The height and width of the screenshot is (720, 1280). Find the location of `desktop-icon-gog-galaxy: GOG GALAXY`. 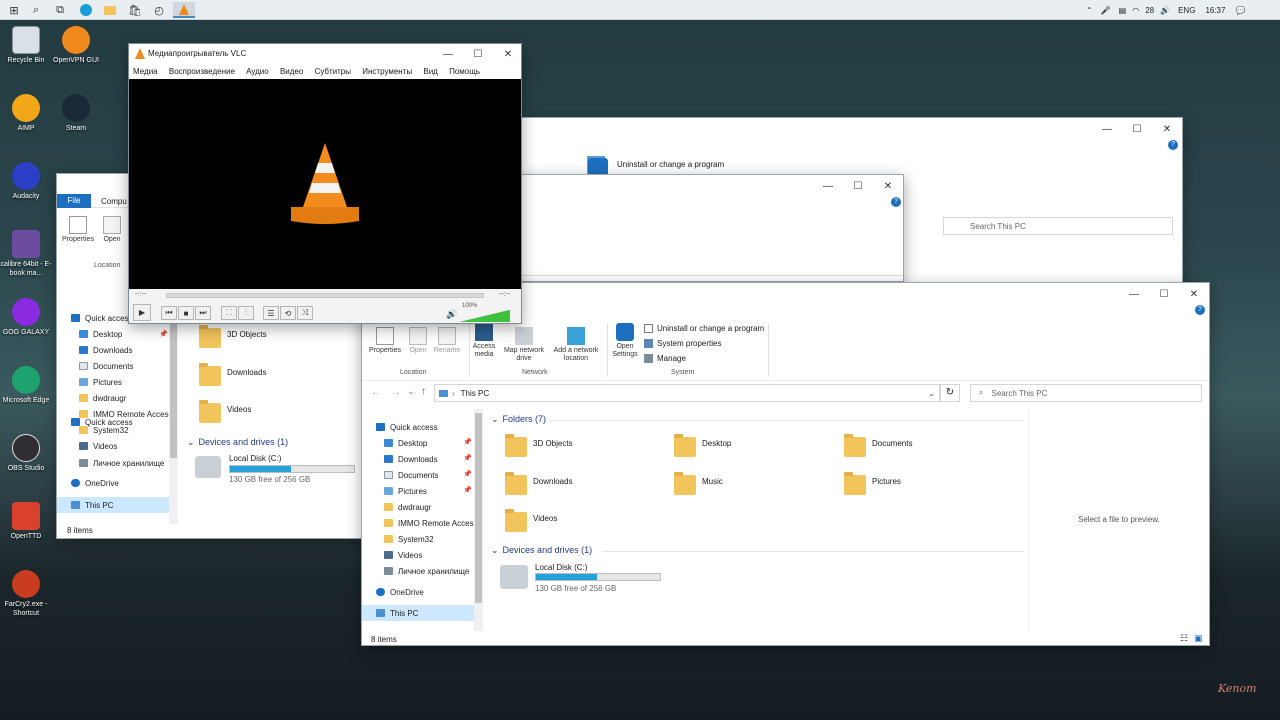

desktop-icon-gog-galaxy: GOG GALAXY is located at coordinates (26, 317).